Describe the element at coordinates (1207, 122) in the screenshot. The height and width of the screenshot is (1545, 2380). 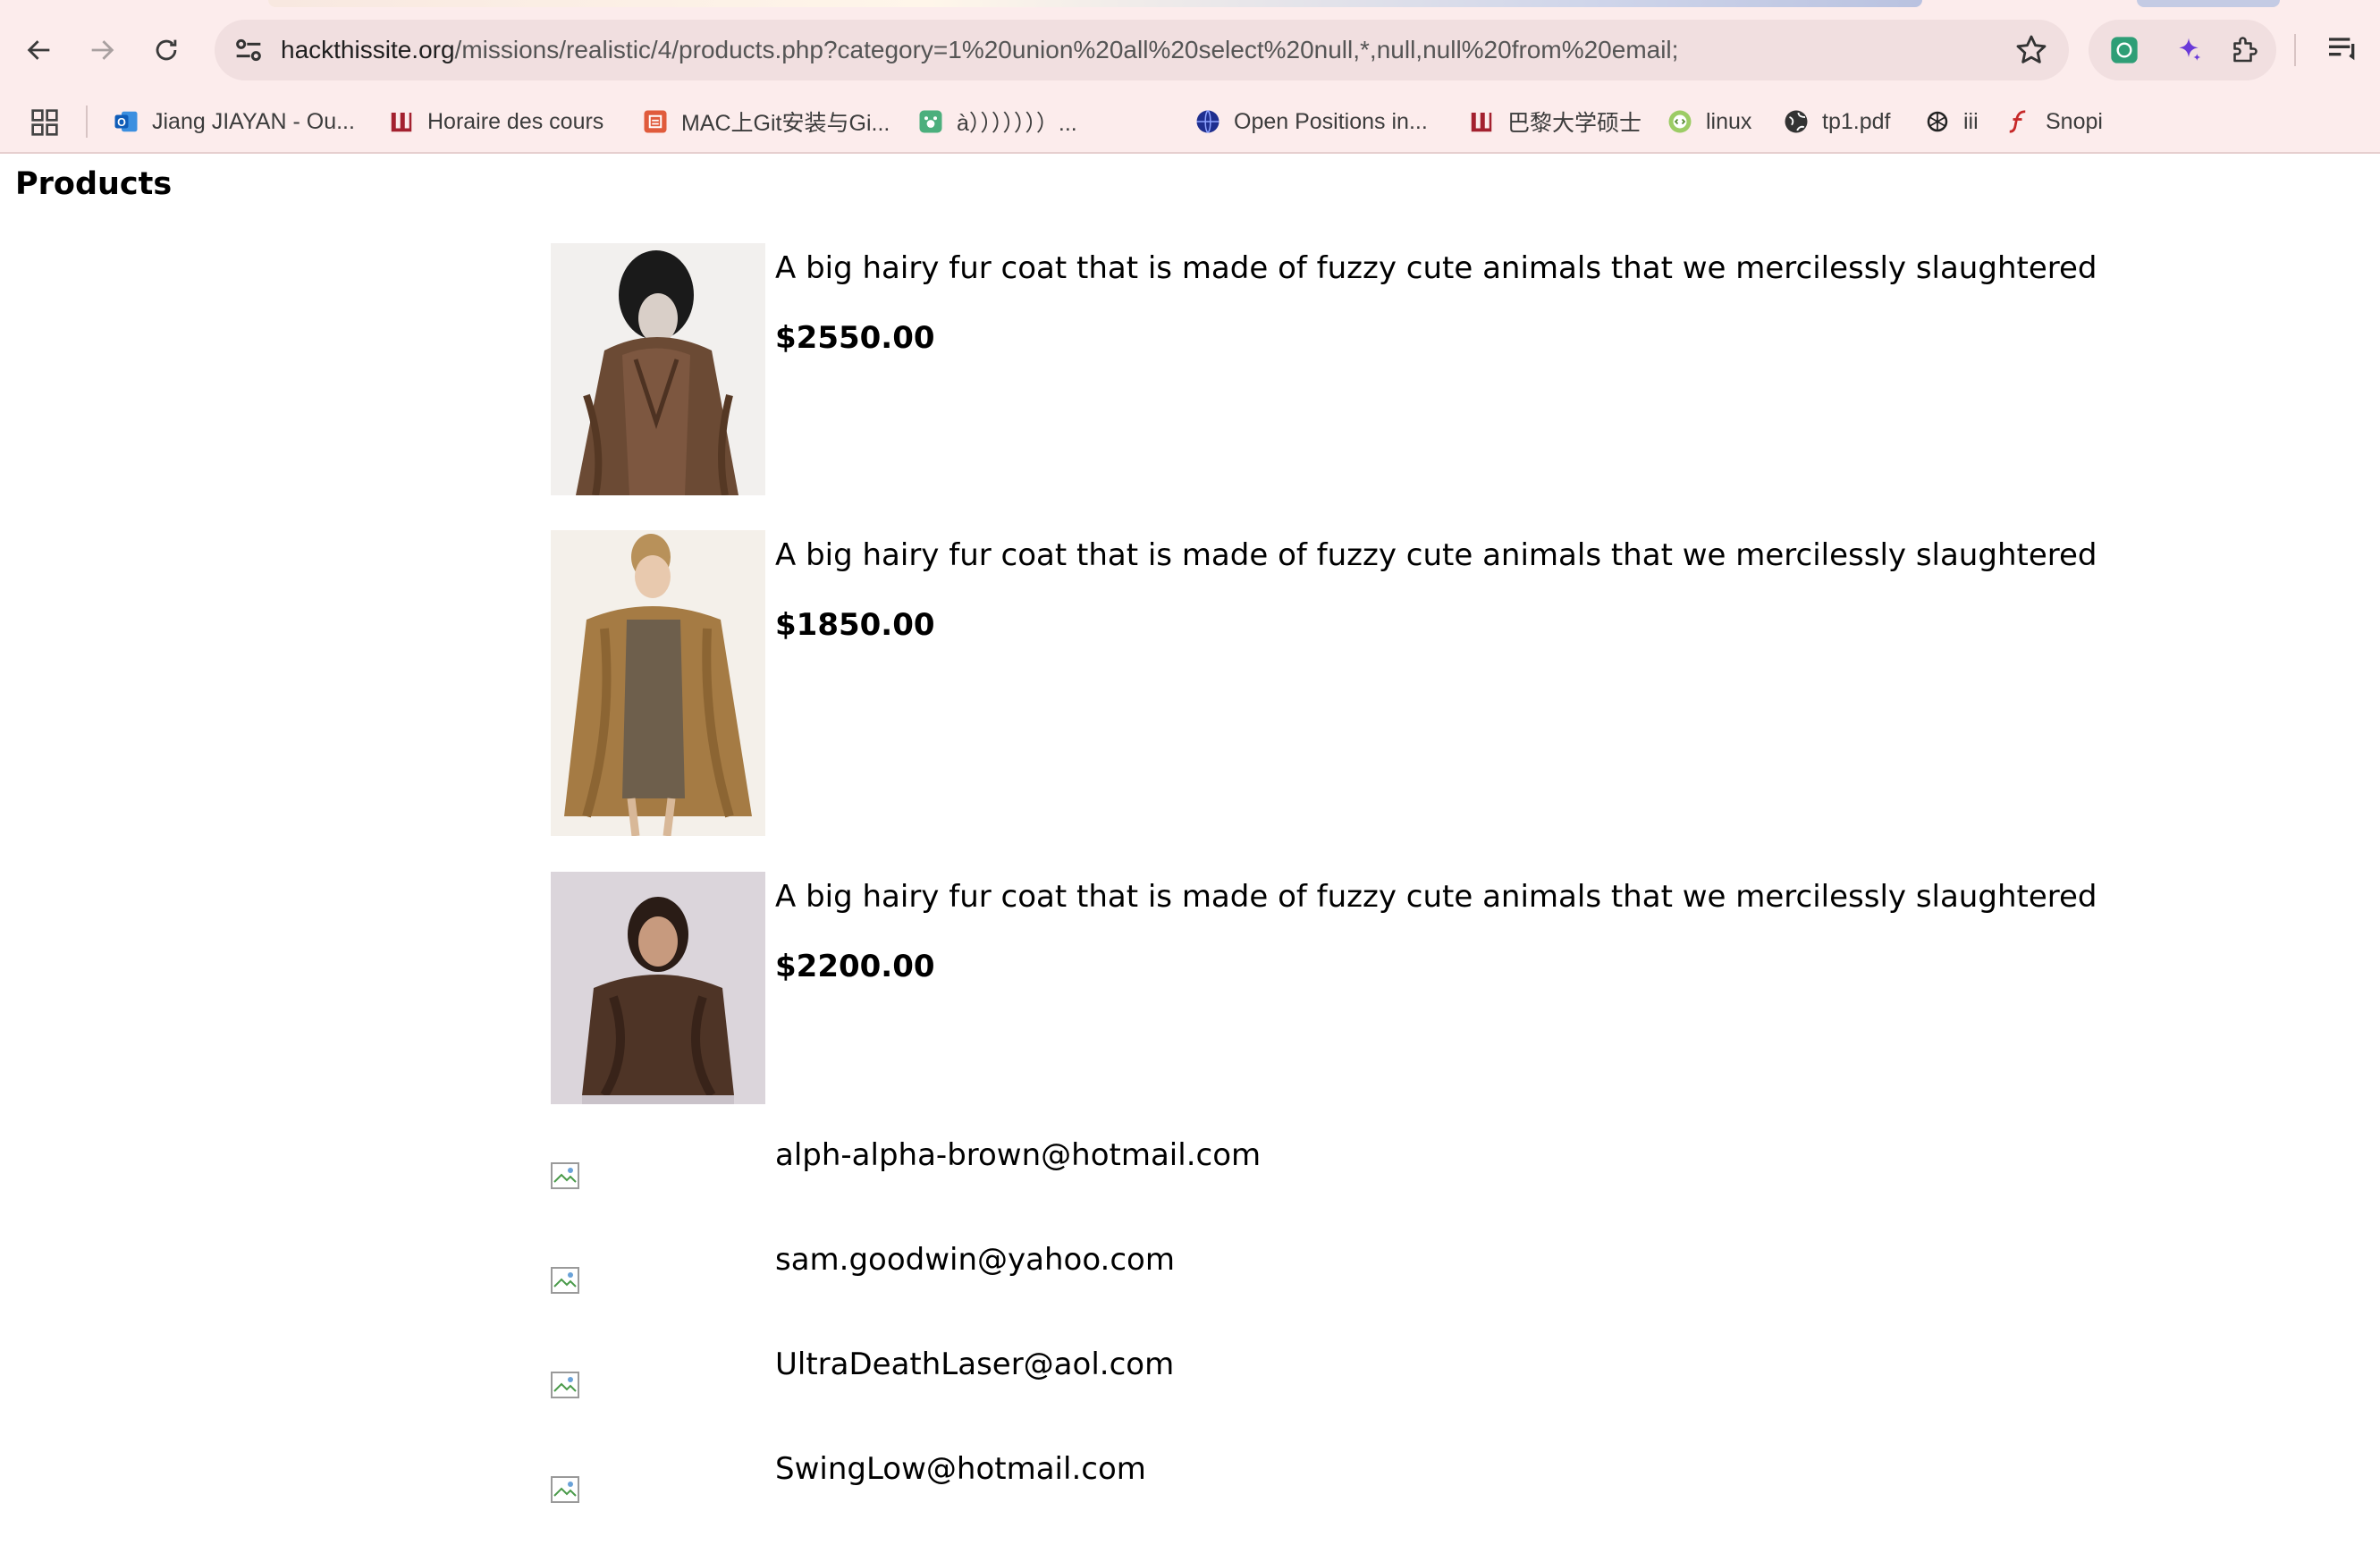
I see `globe-logo-icon` at that location.